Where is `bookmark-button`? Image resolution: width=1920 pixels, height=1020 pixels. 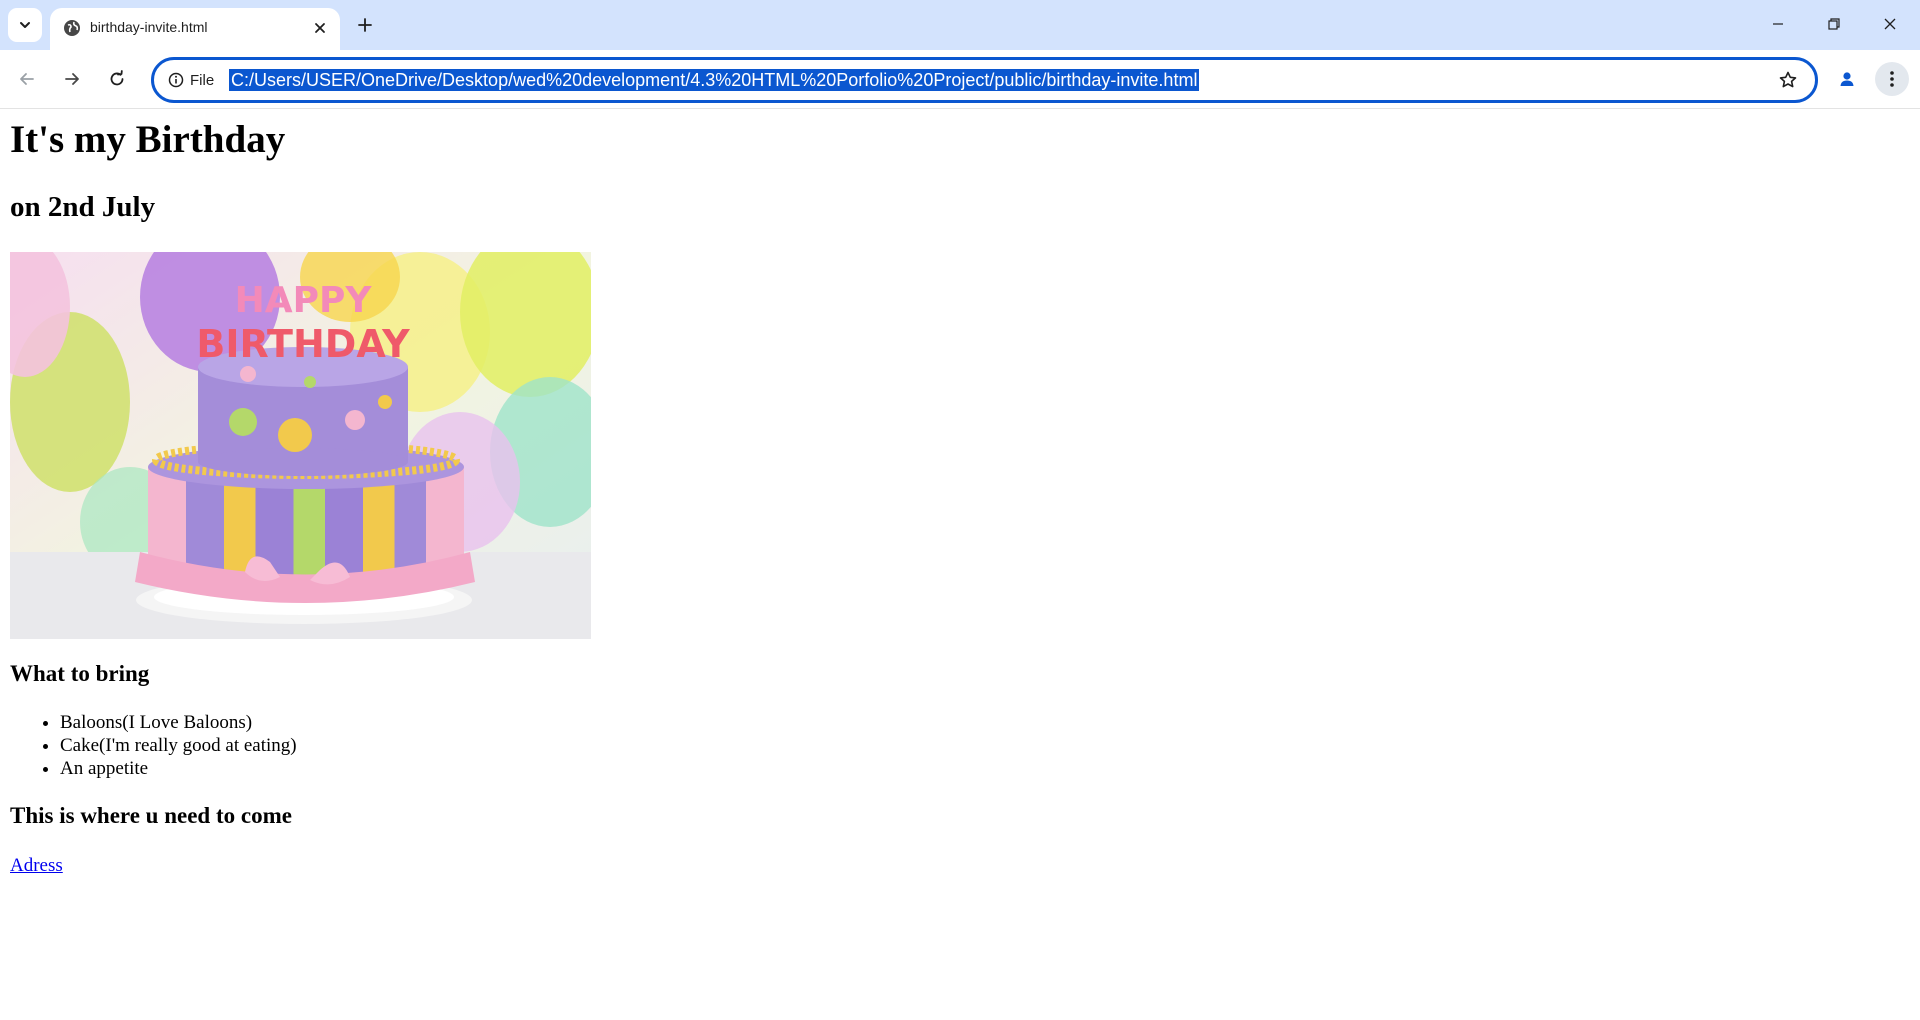 bookmark-button is located at coordinates (1788, 80).